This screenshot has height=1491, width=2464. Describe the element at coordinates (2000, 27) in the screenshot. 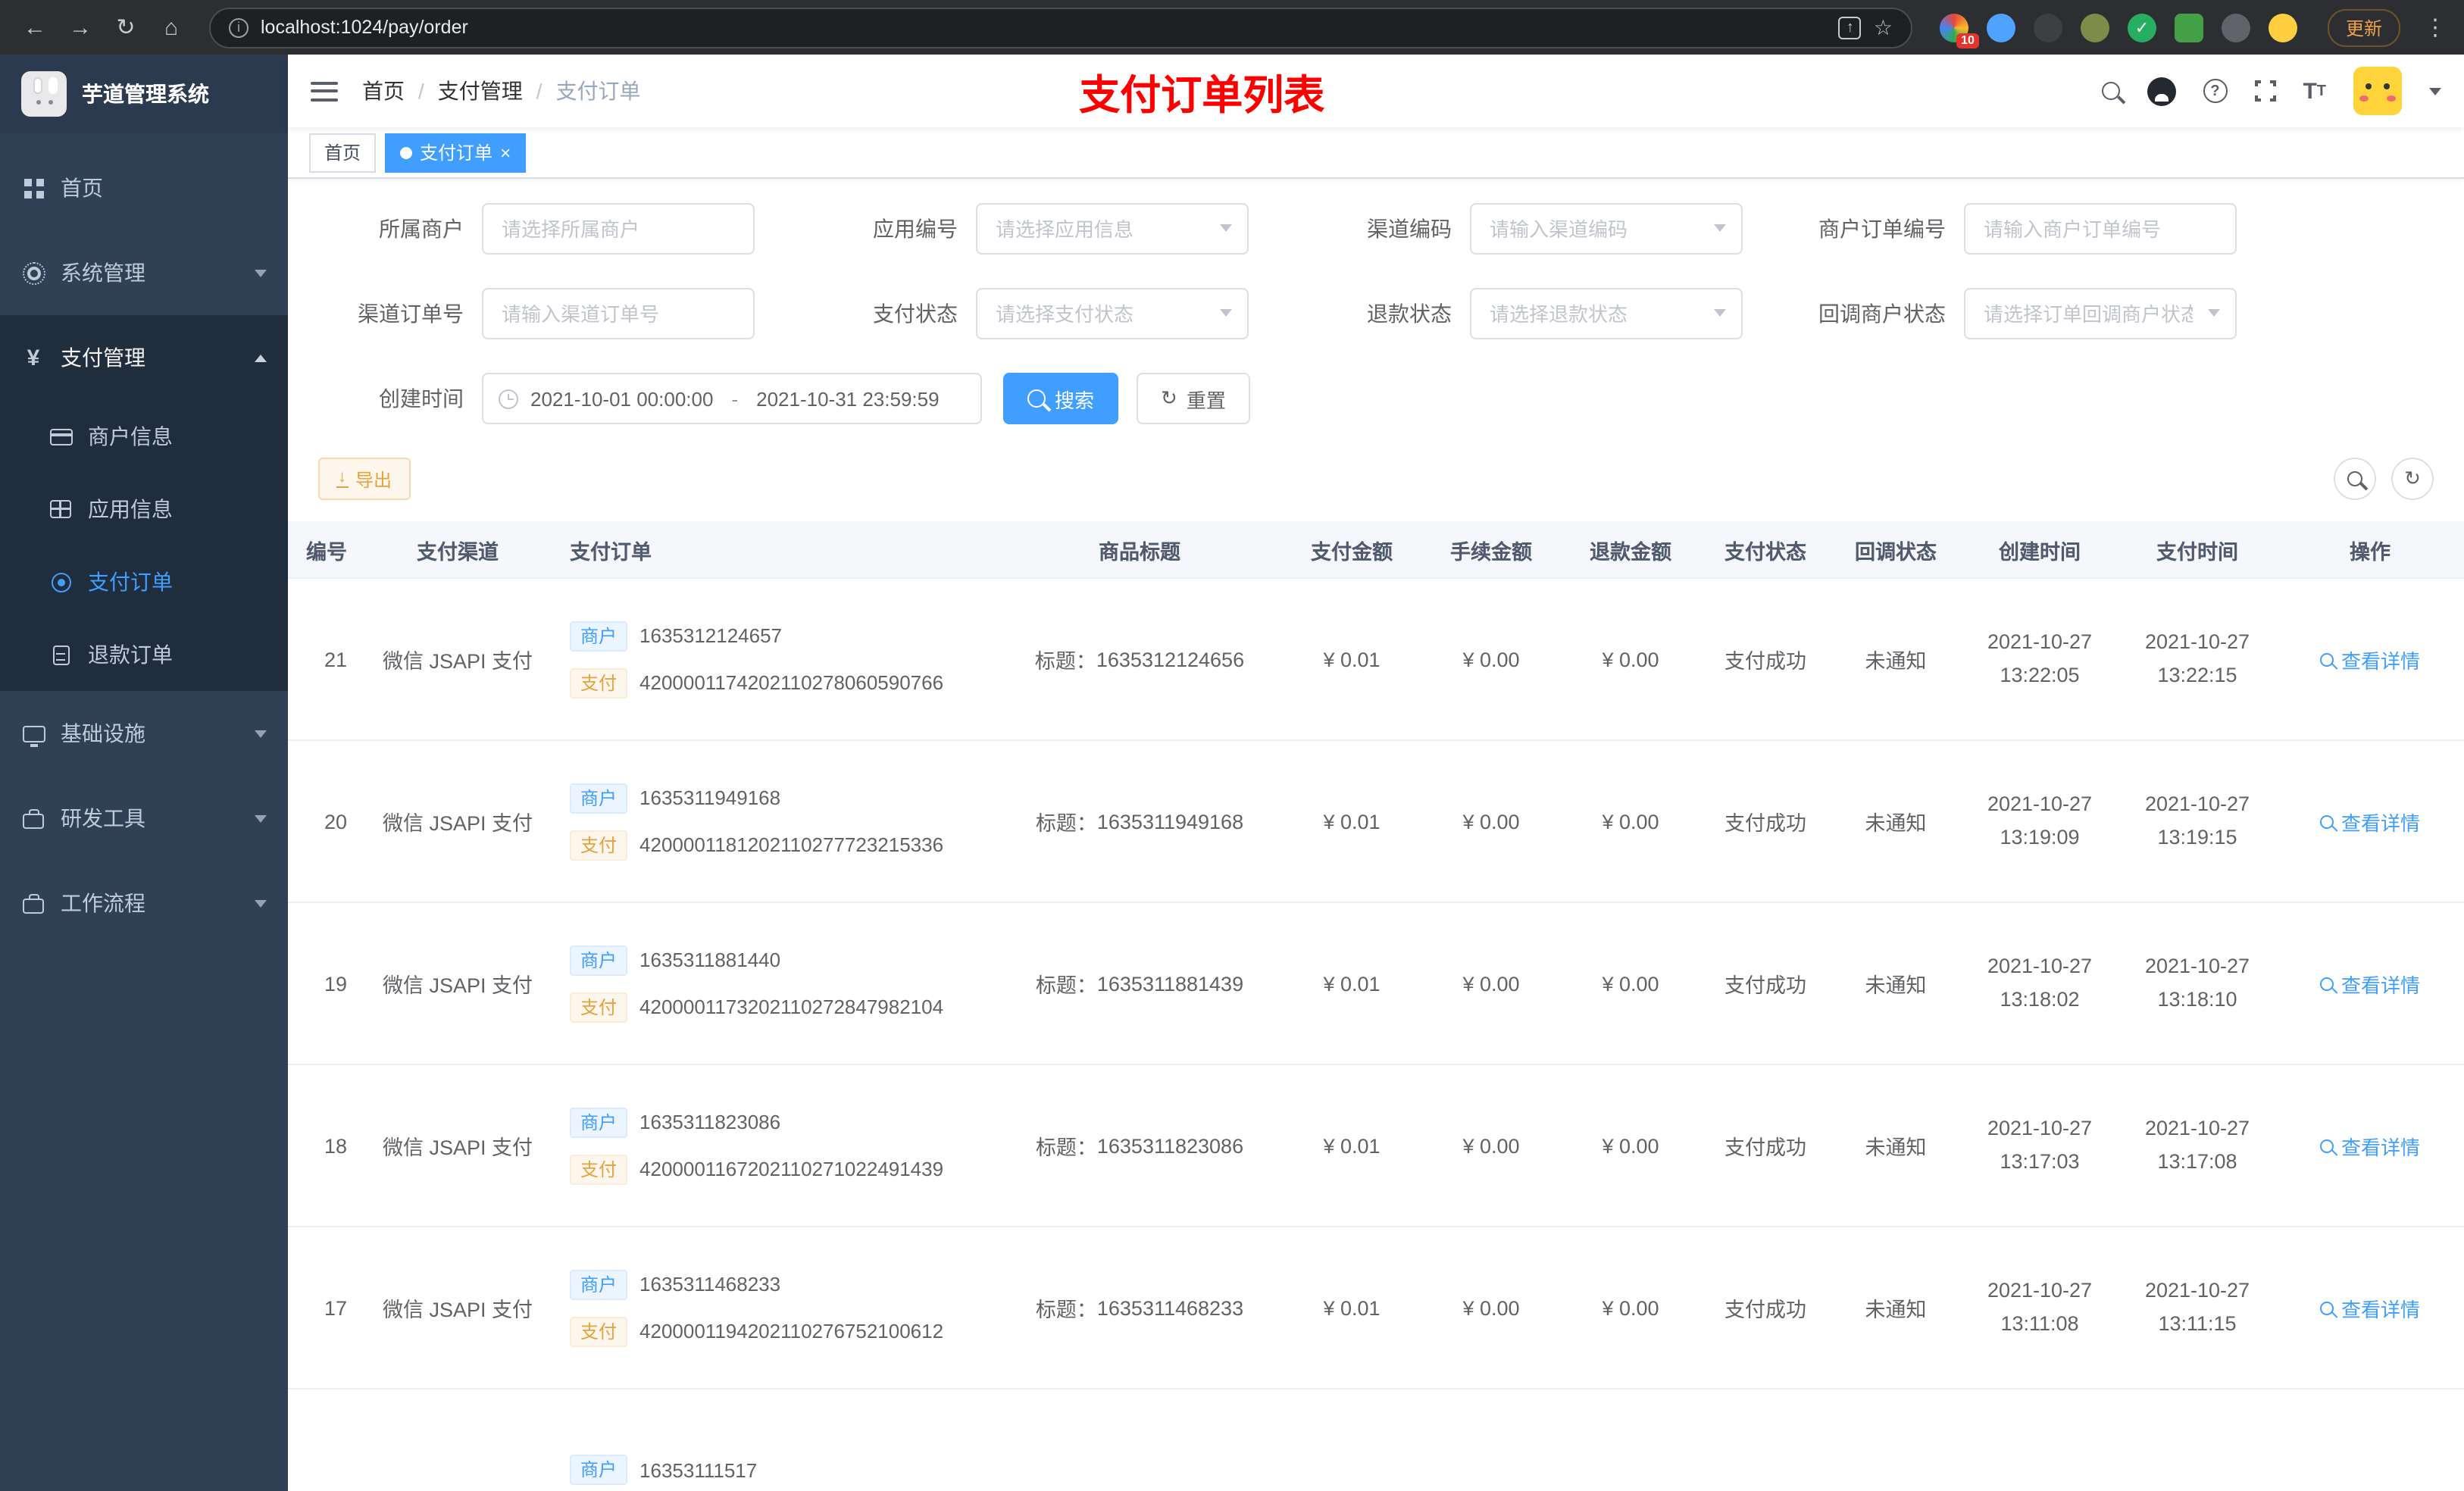

I see `blue-drop-extension-icon` at that location.